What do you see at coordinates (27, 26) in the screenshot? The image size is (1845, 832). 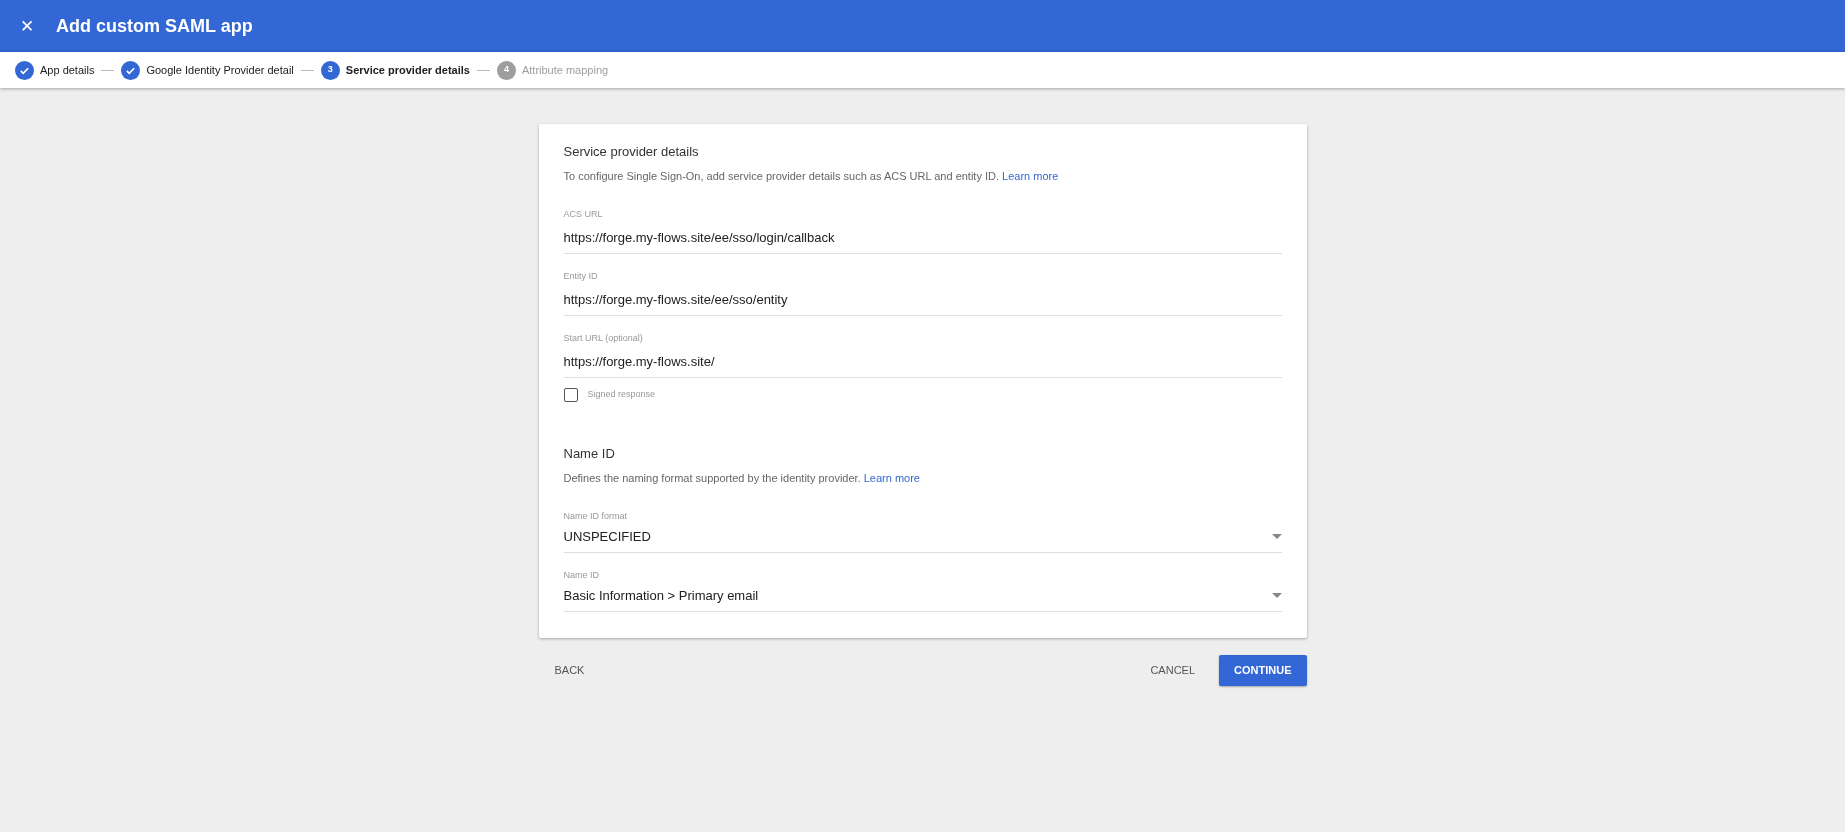 I see `close-button: ✕` at bounding box center [27, 26].